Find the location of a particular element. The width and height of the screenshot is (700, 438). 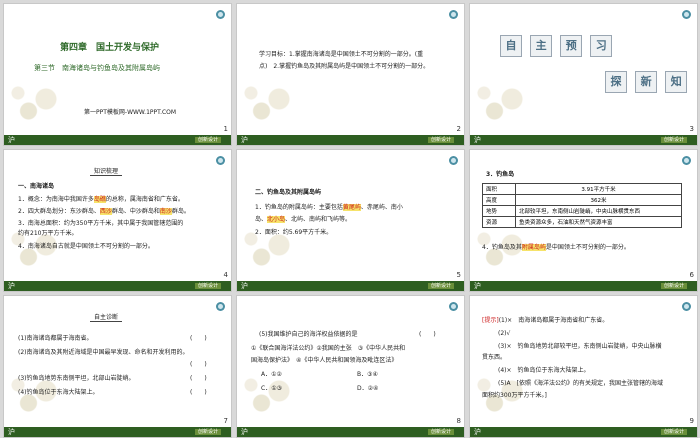

highlight-term: 北小岛 is located at coordinates (276, 219).